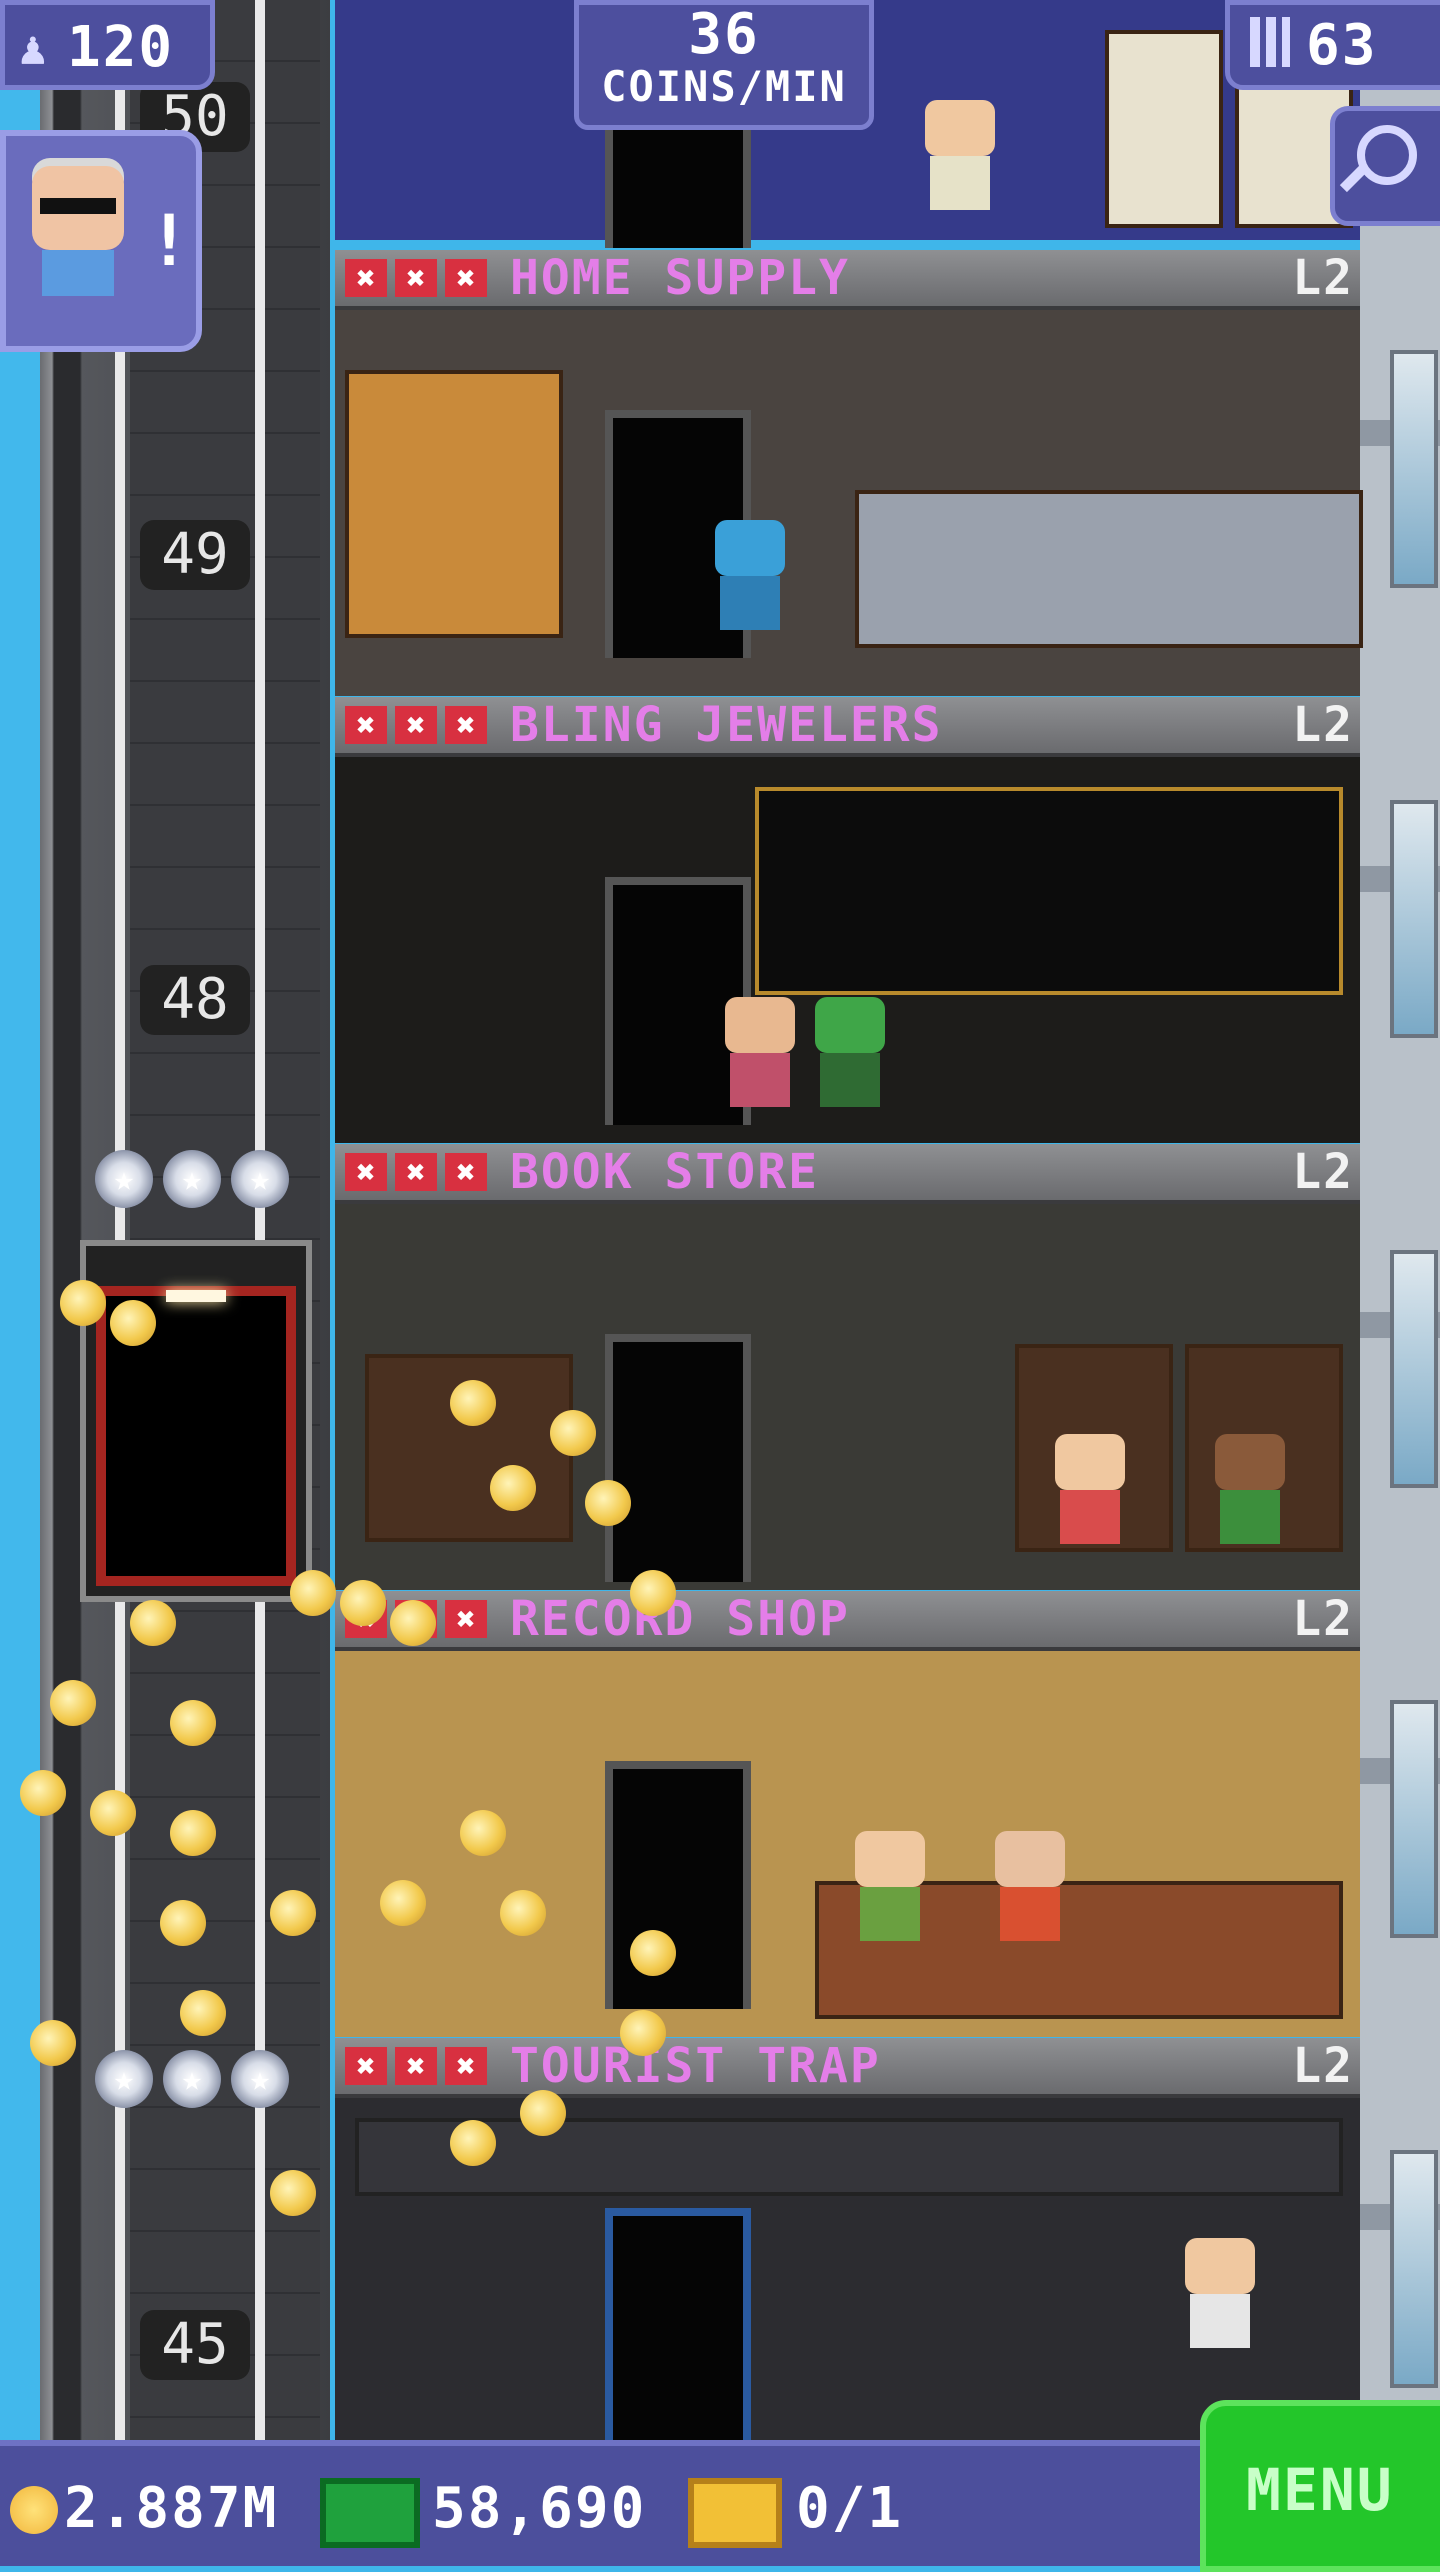 The height and width of the screenshot is (2572, 1440). What do you see at coordinates (195, 2345) in the screenshot?
I see `floor-number-label: 45` at bounding box center [195, 2345].